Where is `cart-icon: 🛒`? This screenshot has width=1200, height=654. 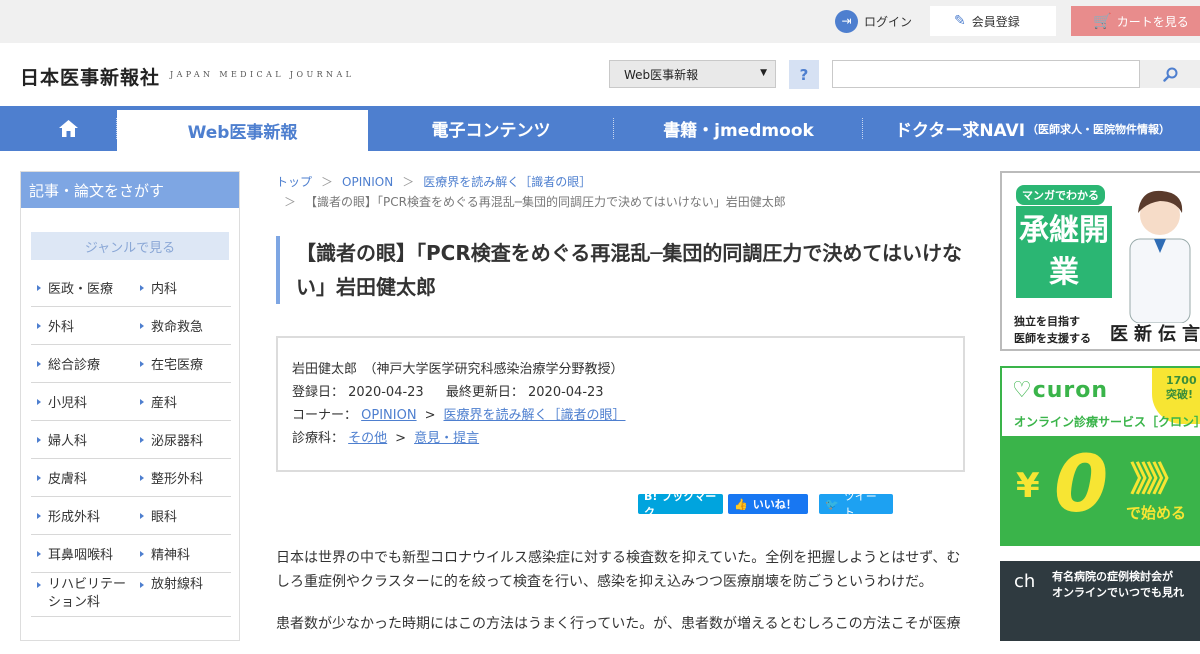
cart-icon: 🛒 is located at coordinates (1102, 21).